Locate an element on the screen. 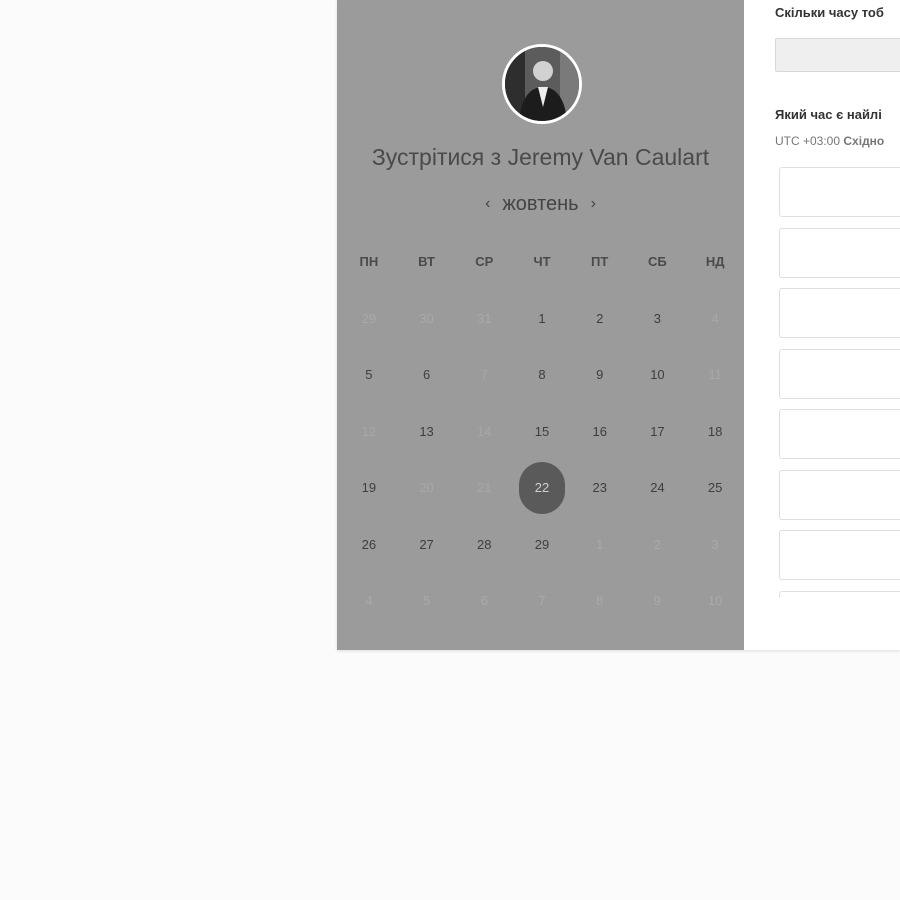  day-number: 16 is located at coordinates (599, 431).